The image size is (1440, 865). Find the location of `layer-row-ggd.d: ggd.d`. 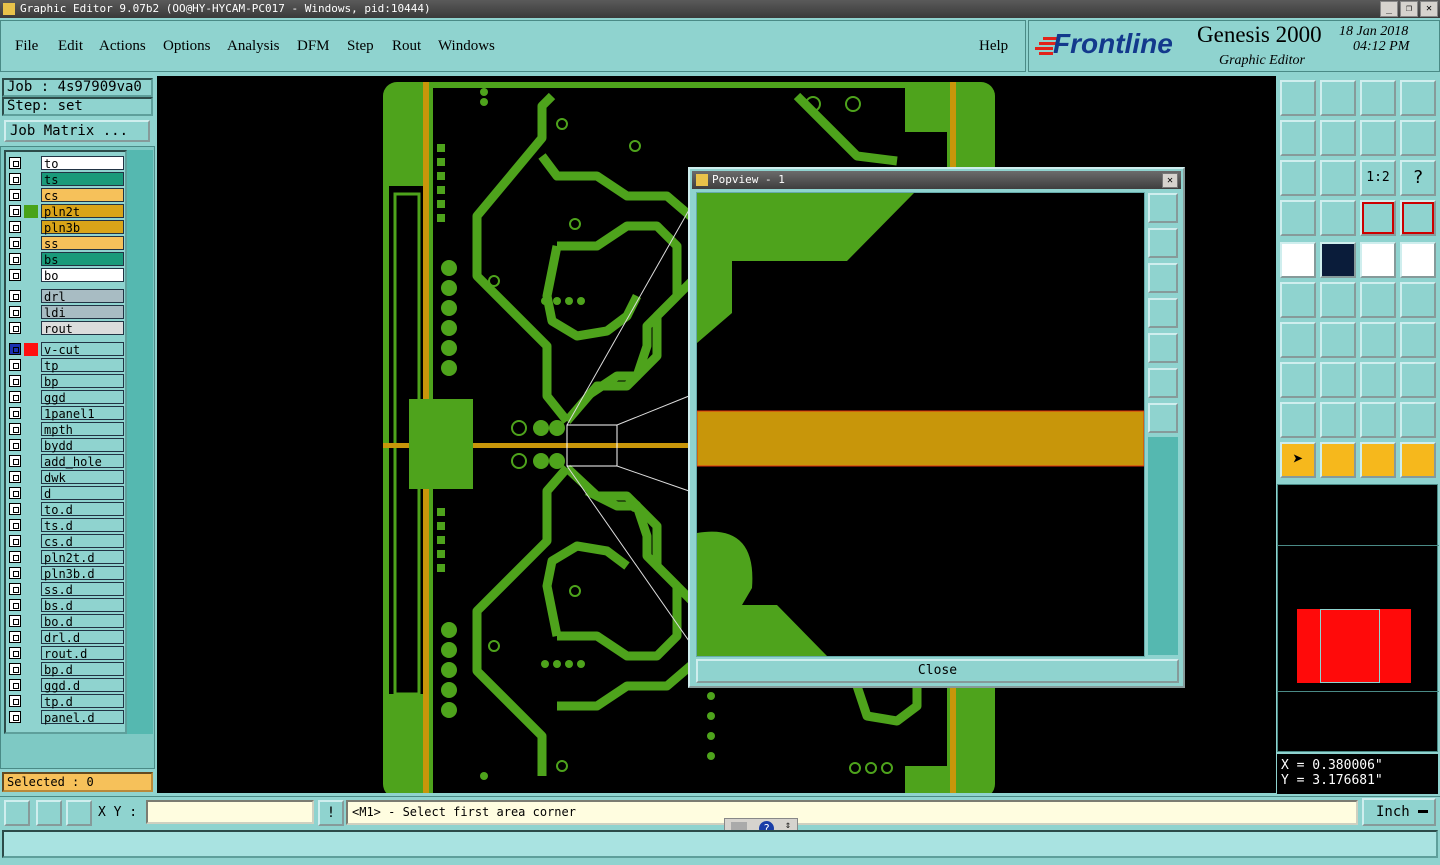

layer-row-ggd.d: ggd.d is located at coordinates (65, 685).